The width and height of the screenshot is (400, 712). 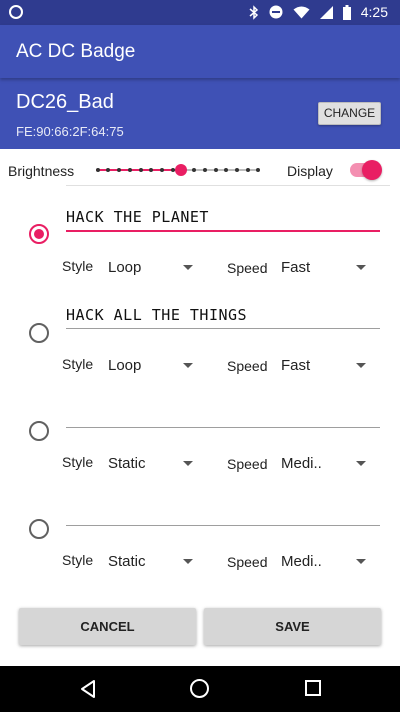 What do you see at coordinates (39, 234) in the screenshot?
I see `message-1-radio` at bounding box center [39, 234].